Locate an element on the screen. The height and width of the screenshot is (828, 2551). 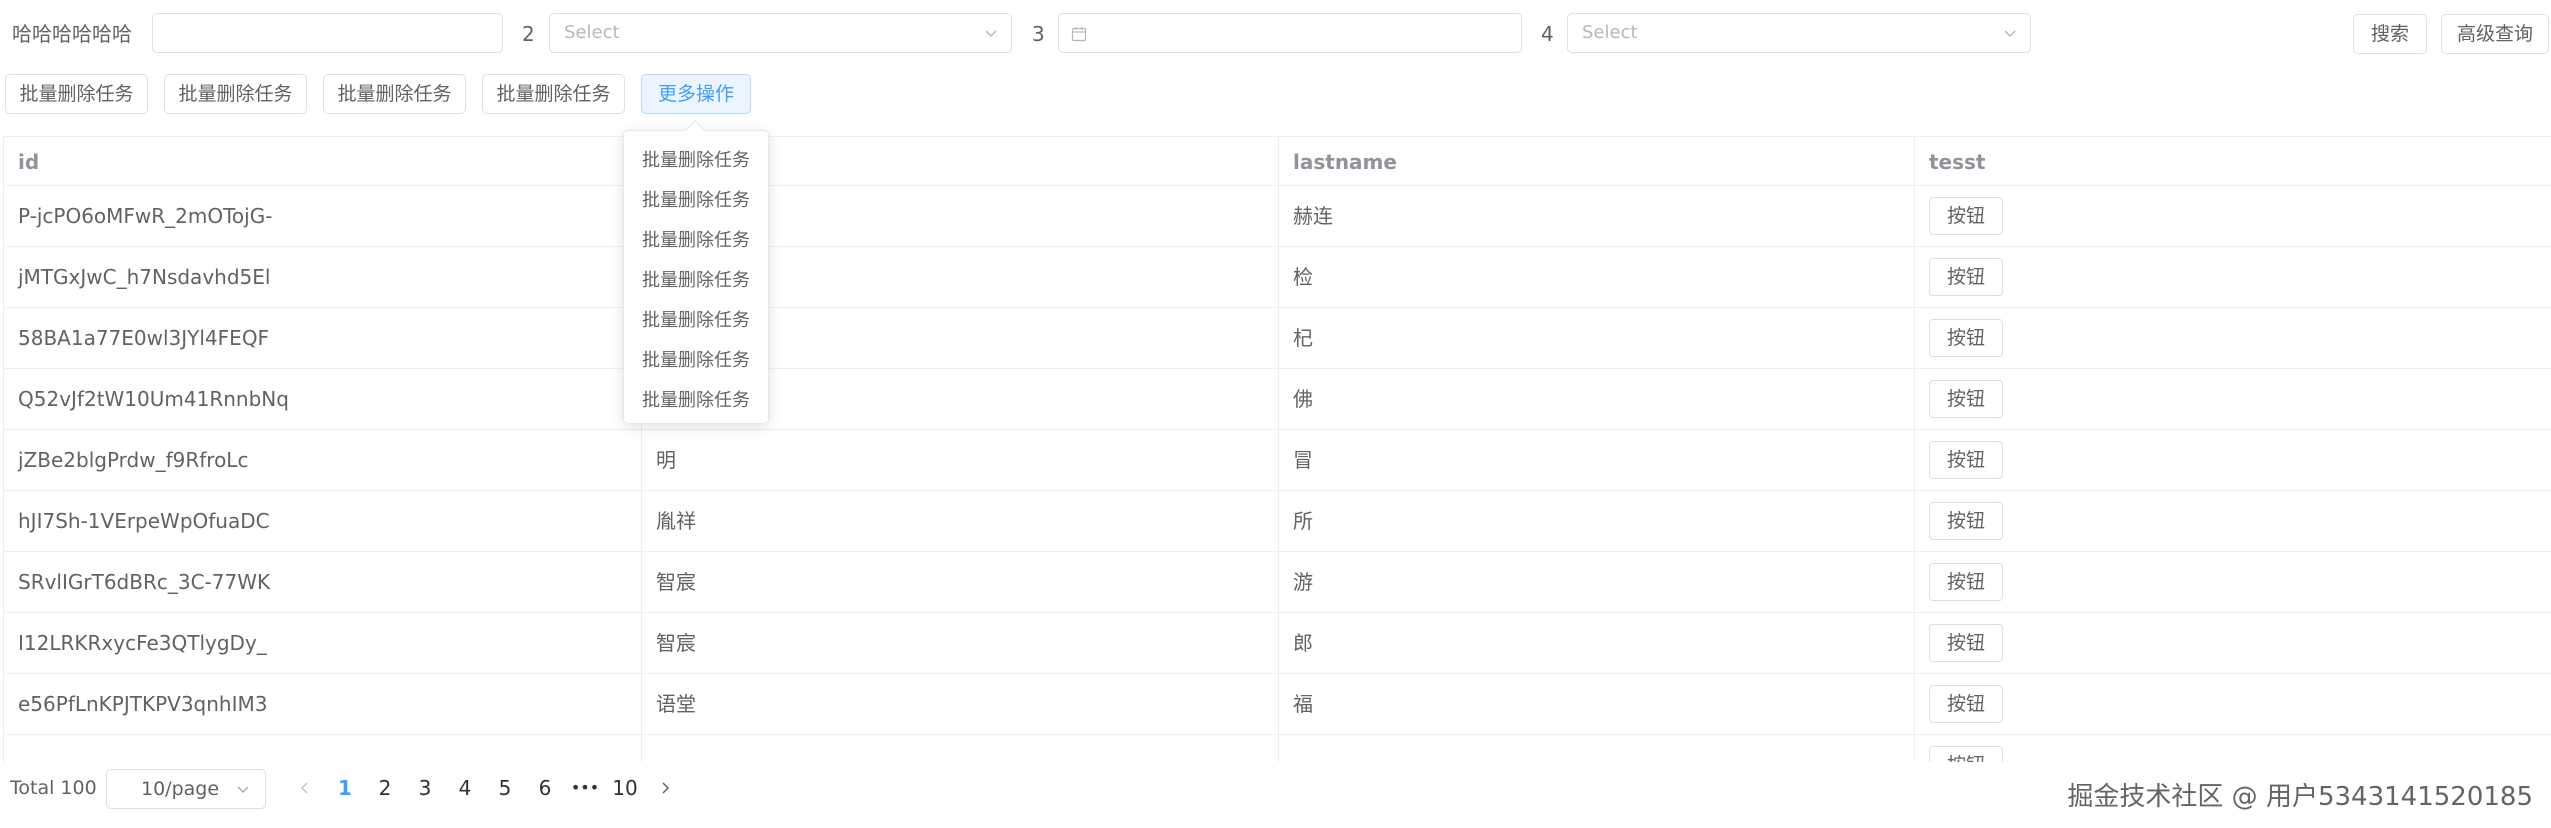
page-5: 5 is located at coordinates (505, 788).